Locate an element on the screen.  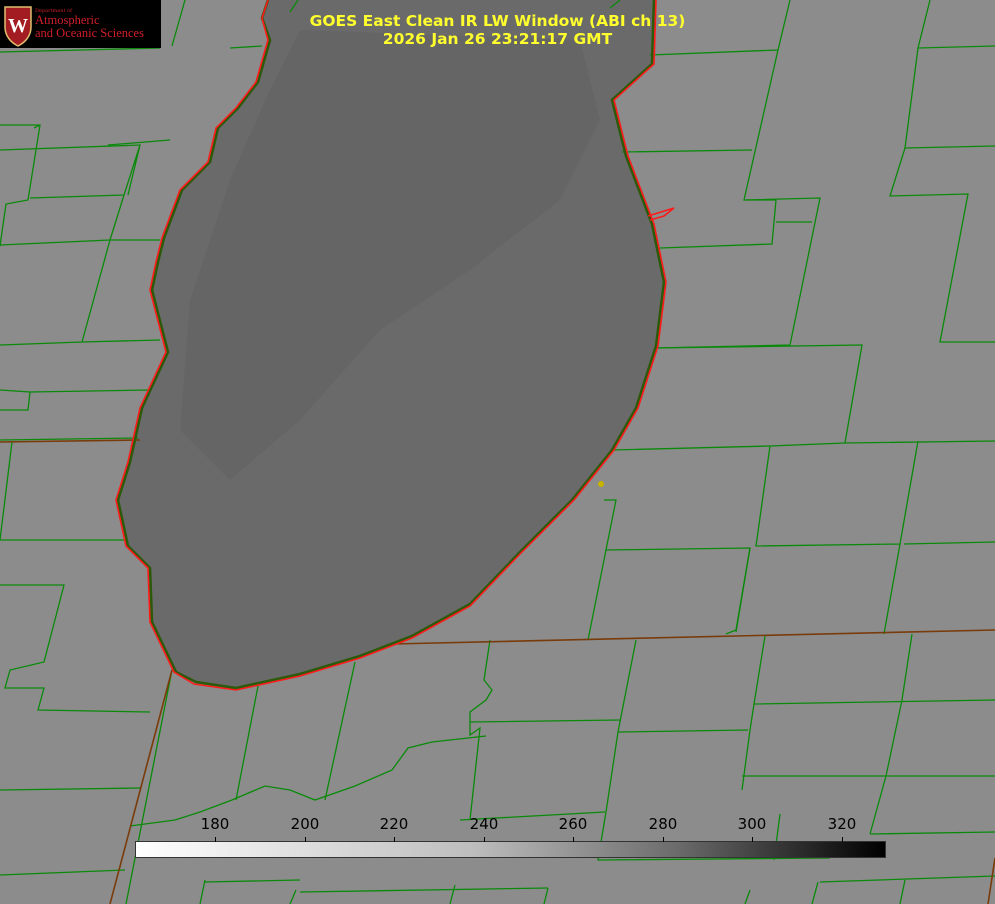
location-marker is located at coordinates (601, 484).